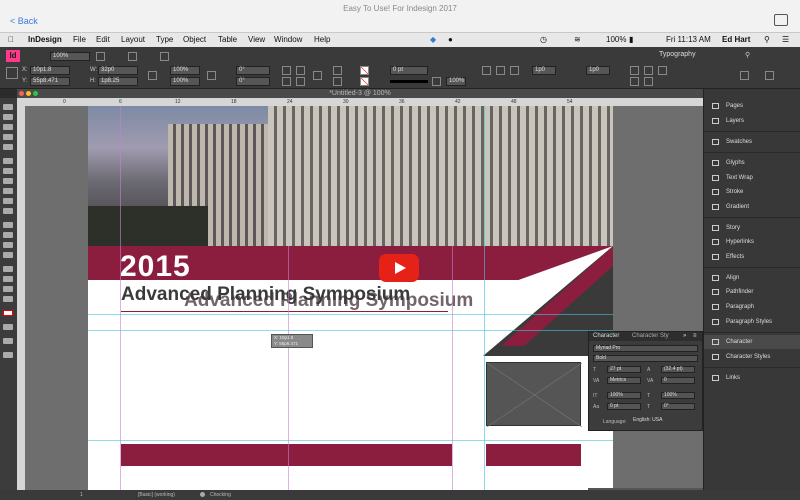  What do you see at coordinates (781, 20) in the screenshot?
I see `fullscreen-icon` at bounding box center [781, 20].